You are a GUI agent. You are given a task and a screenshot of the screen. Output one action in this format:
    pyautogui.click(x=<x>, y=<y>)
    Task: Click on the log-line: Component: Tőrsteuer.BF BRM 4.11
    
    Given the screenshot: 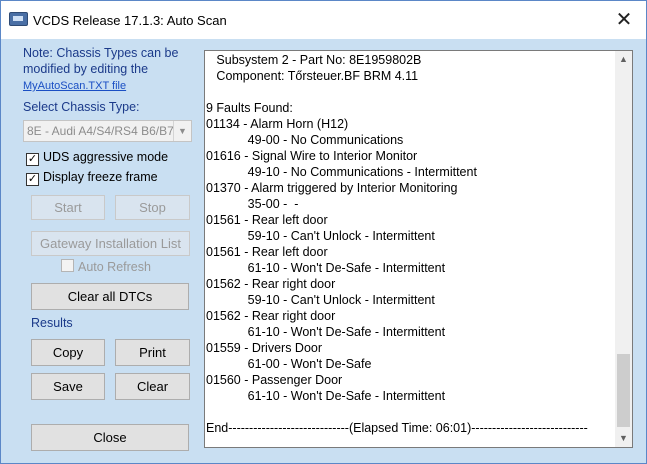 What is the action you would take?
    pyautogui.click(x=312, y=76)
    